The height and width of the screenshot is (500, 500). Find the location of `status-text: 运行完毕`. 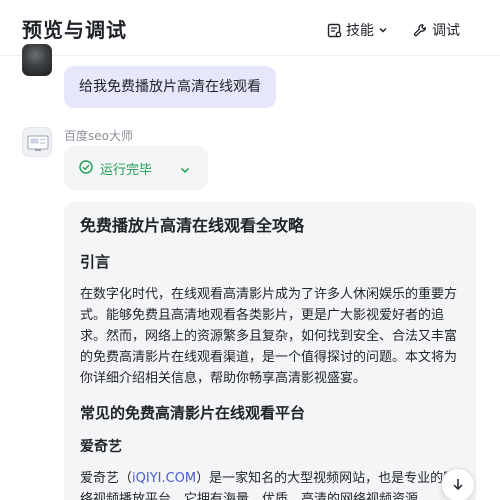

status-text: 运行完毕 is located at coordinates (126, 170).